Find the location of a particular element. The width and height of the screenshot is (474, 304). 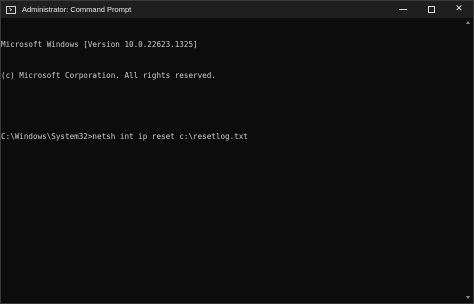

minimize-icon is located at coordinates (403, 9).